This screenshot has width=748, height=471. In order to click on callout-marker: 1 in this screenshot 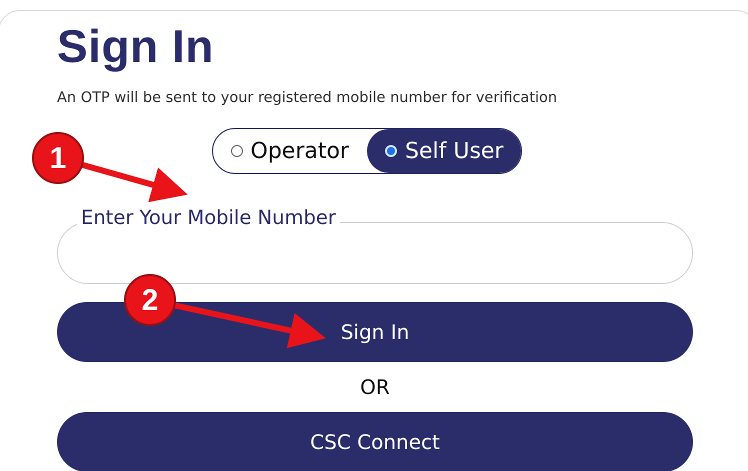, I will do `click(58, 158)`.